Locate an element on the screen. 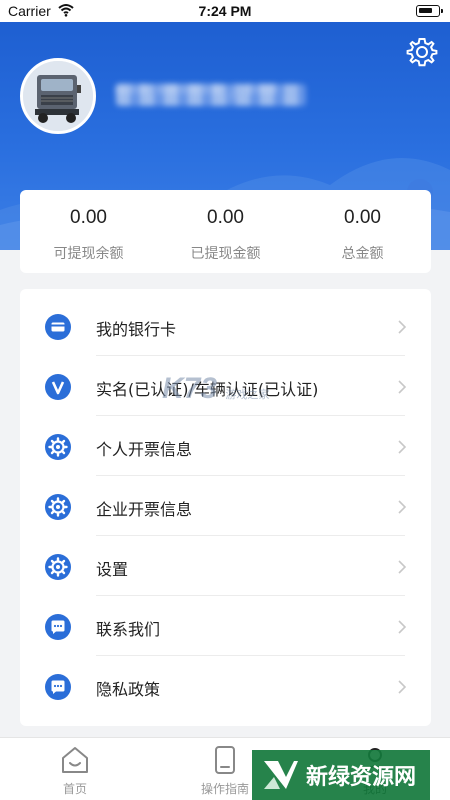  settings-gear-icon is located at coordinates (422, 52).